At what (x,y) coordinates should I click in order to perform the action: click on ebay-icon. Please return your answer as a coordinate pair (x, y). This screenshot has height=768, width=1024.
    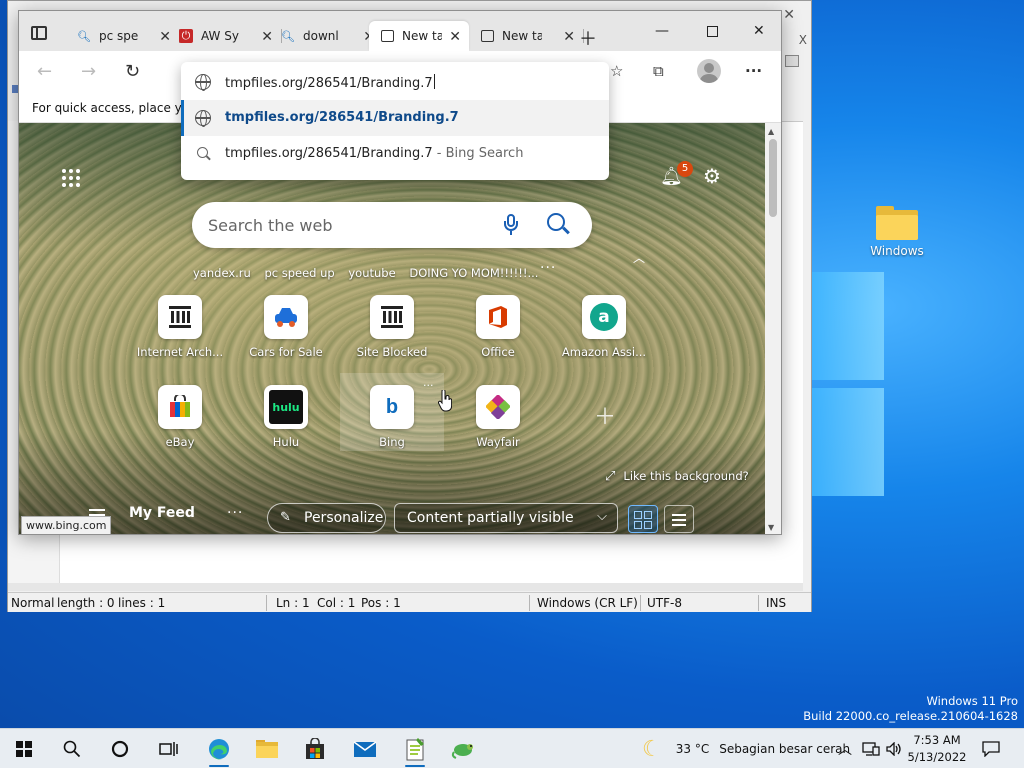
    Looking at the image, I should click on (180, 407).